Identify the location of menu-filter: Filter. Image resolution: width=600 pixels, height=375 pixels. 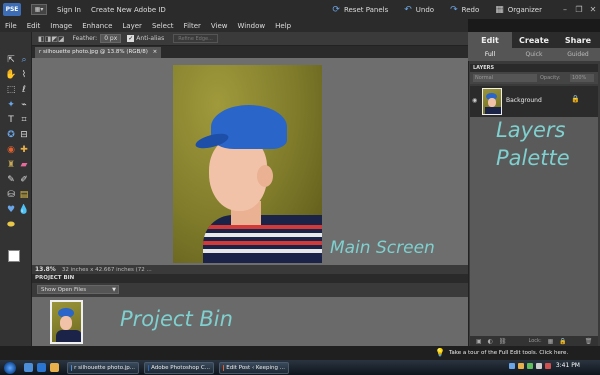
(192, 26).